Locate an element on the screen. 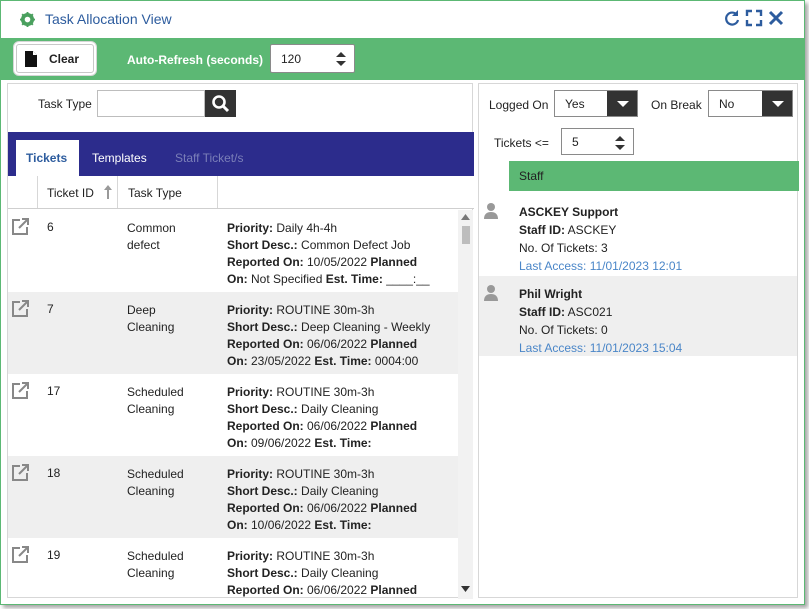  on-break-value: No is located at coordinates (727, 104).